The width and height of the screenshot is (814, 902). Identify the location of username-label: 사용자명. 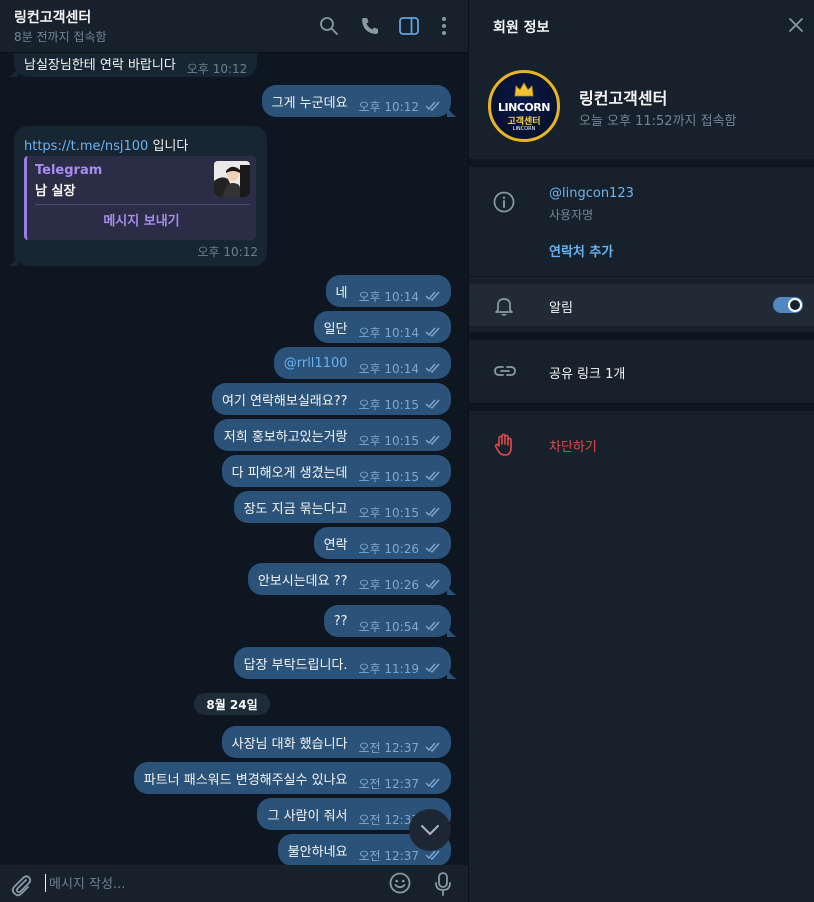
(571, 215).